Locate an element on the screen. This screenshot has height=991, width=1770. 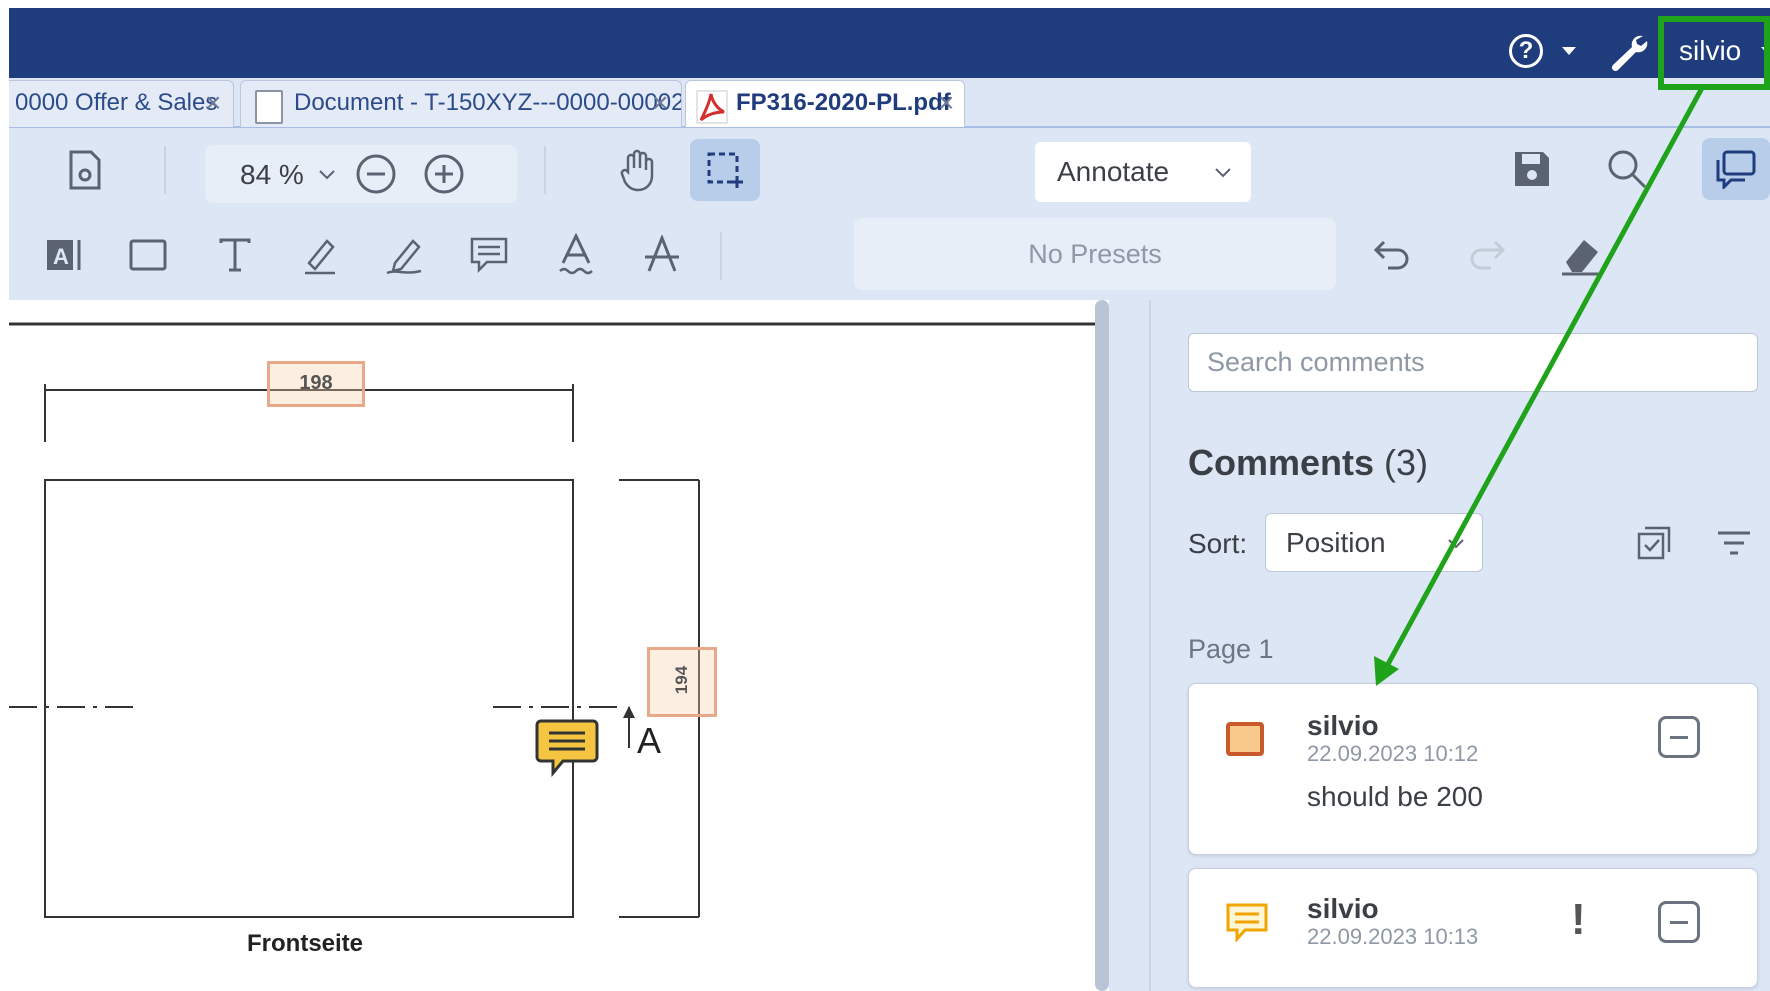
highlighter-icon is located at coordinates (320, 255).